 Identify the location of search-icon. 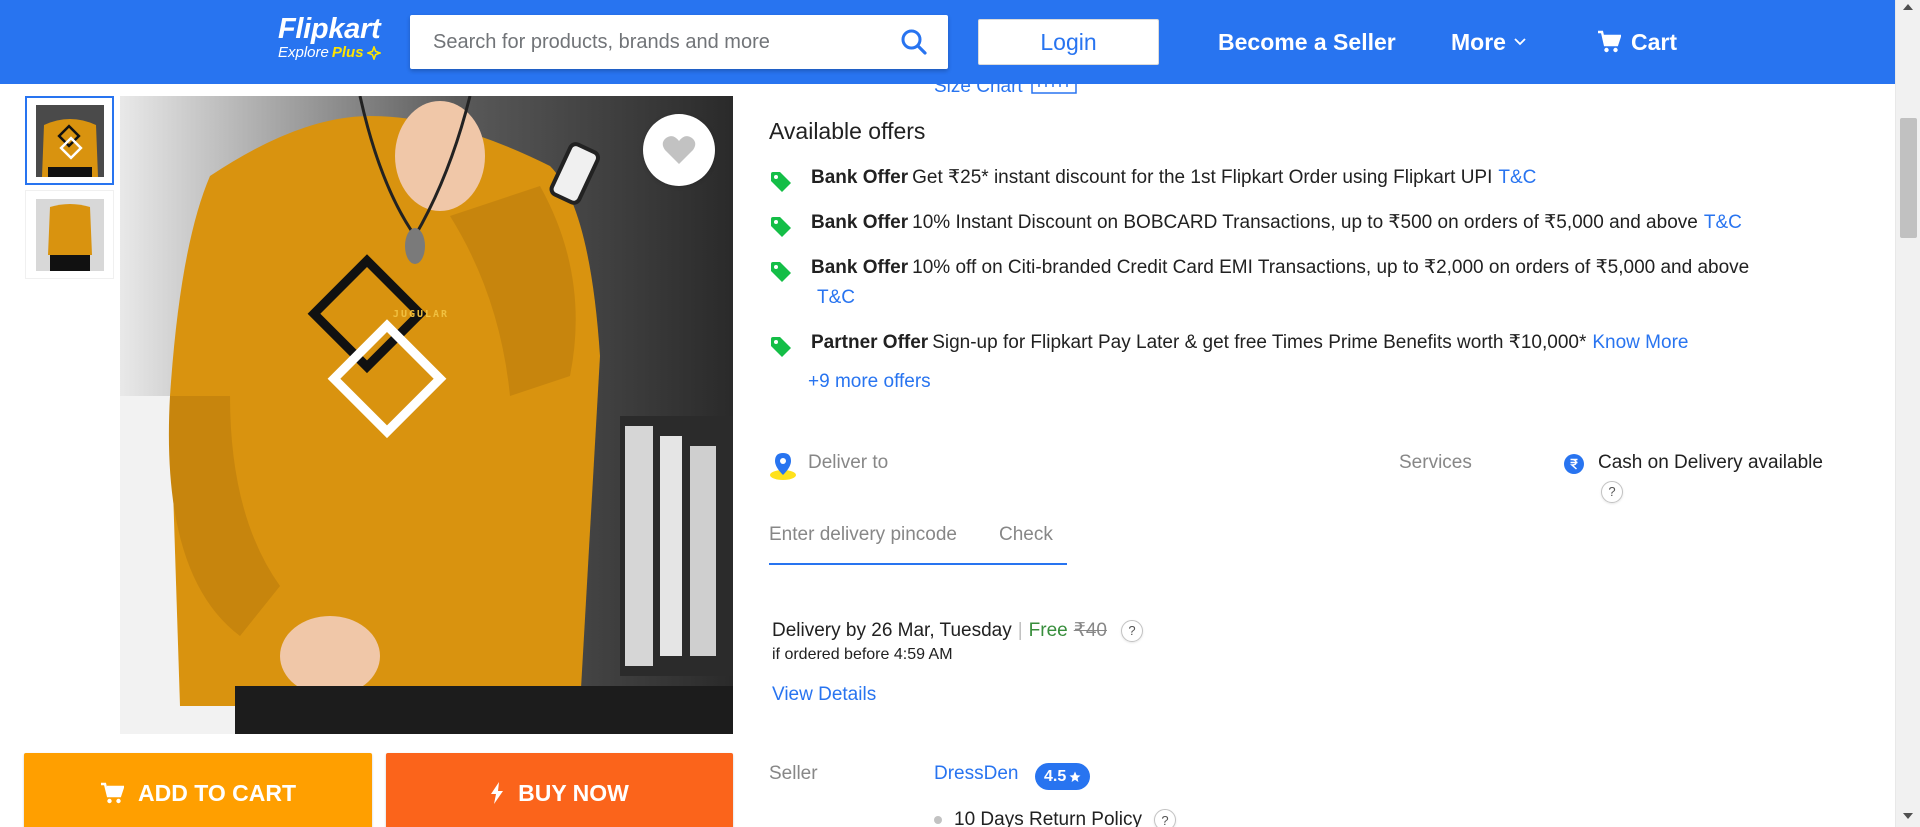
(914, 42).